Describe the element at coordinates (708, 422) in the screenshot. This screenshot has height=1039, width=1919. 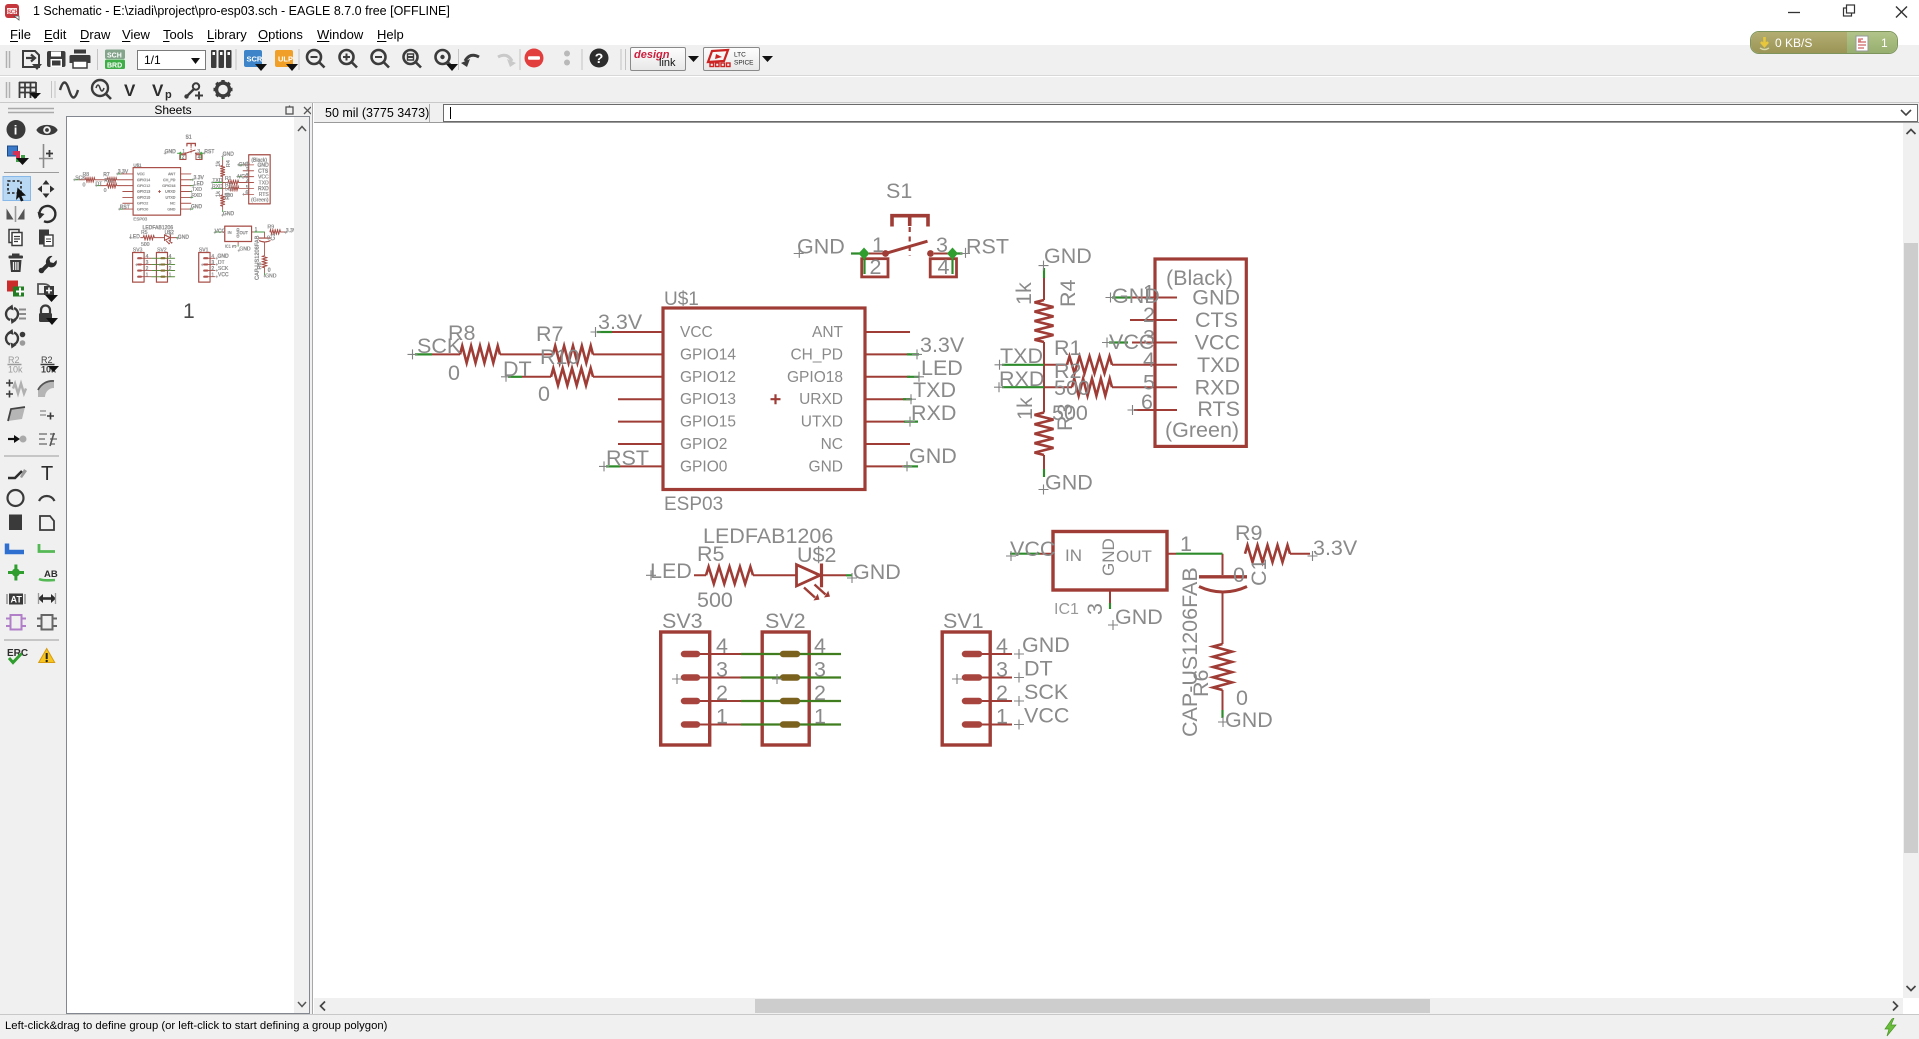
I see `svg-text: GPIO15` at that location.